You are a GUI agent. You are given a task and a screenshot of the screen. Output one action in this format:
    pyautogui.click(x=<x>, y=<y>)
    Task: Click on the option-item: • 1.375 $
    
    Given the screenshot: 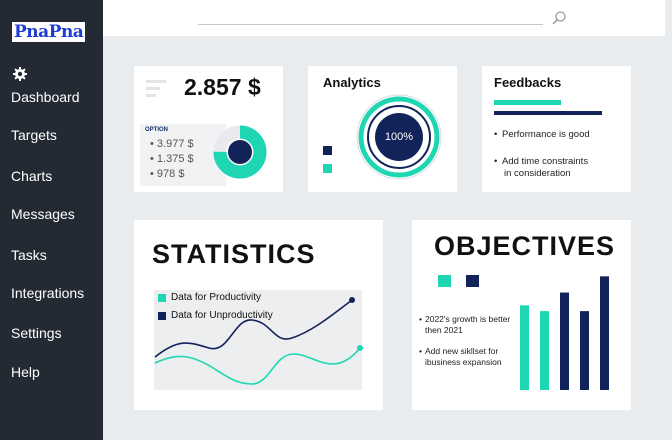 What is the action you would take?
    pyautogui.click(x=172, y=159)
    